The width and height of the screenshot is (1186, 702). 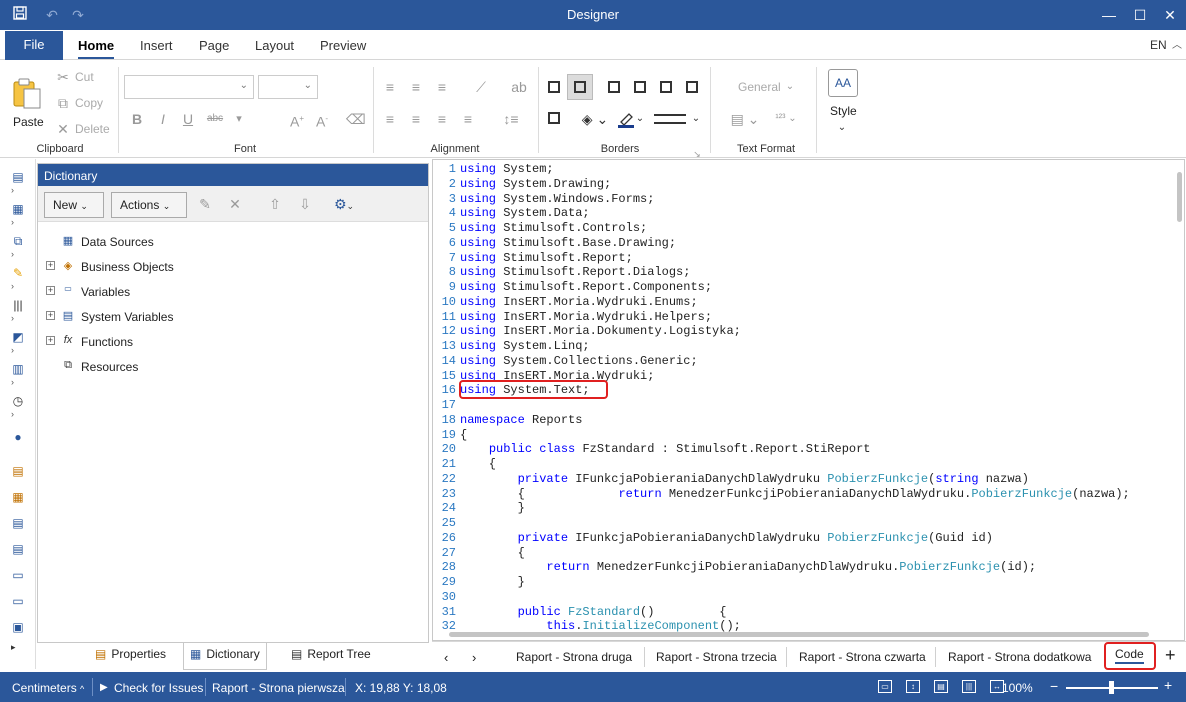 I want to click on code-line: 29 }, so click(x=800, y=582).